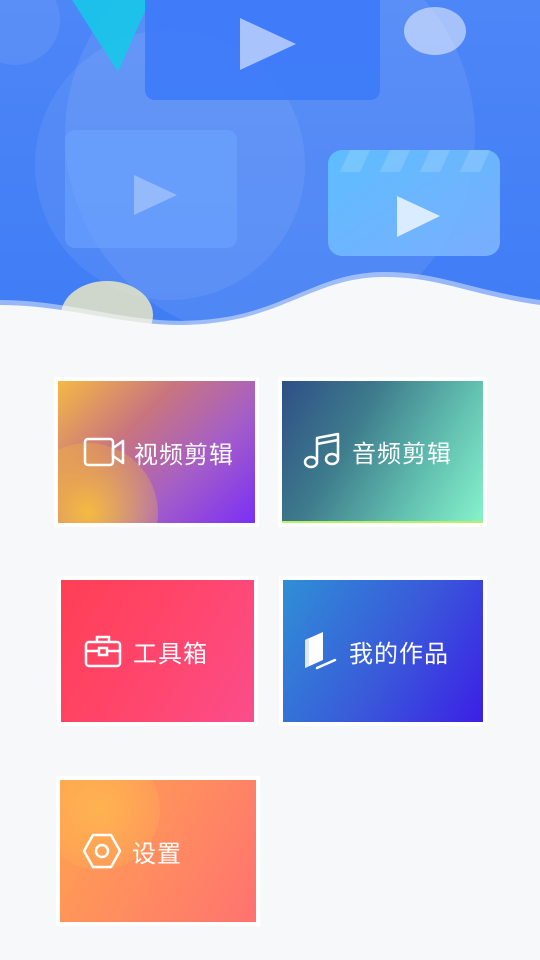 Image resolution: width=540 pixels, height=960 pixels. I want to click on settings-button: 设置, so click(158, 851).